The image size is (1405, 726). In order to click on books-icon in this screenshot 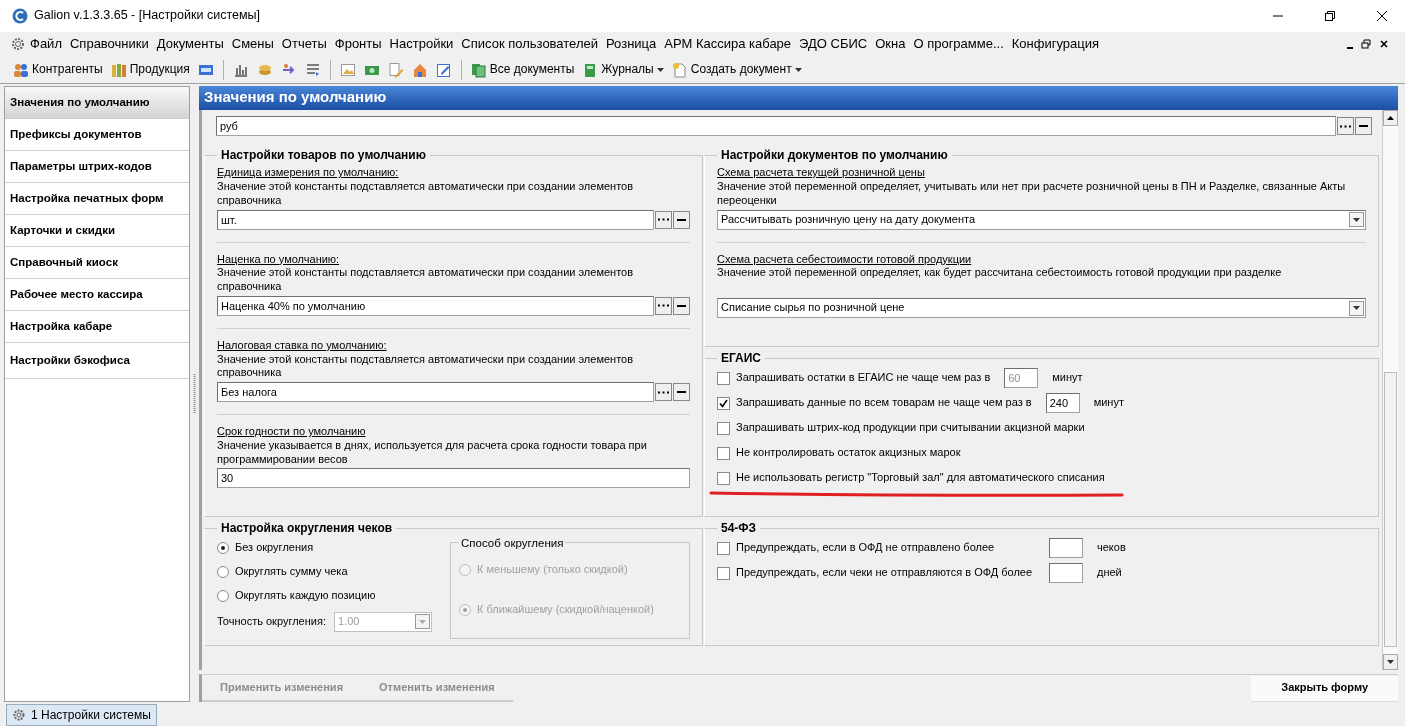, I will do `click(118, 69)`.